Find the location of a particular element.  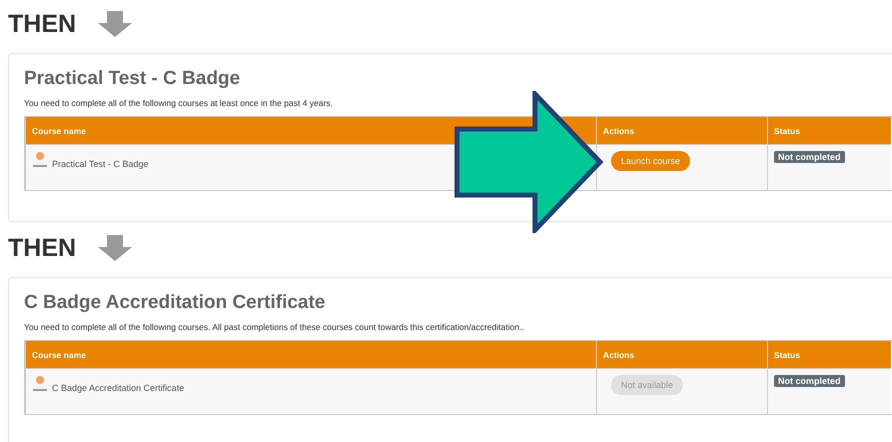

card-title: C Badge Accreditation Certificate is located at coordinates (175, 303).